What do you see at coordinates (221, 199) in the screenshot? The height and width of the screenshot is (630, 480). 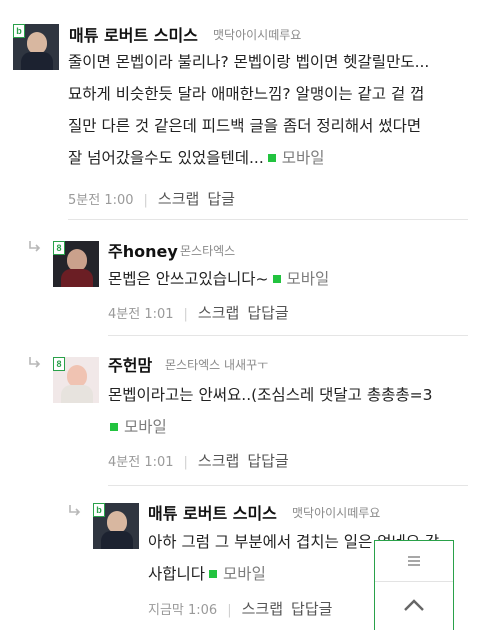 I see `reply-button: 답글` at bounding box center [221, 199].